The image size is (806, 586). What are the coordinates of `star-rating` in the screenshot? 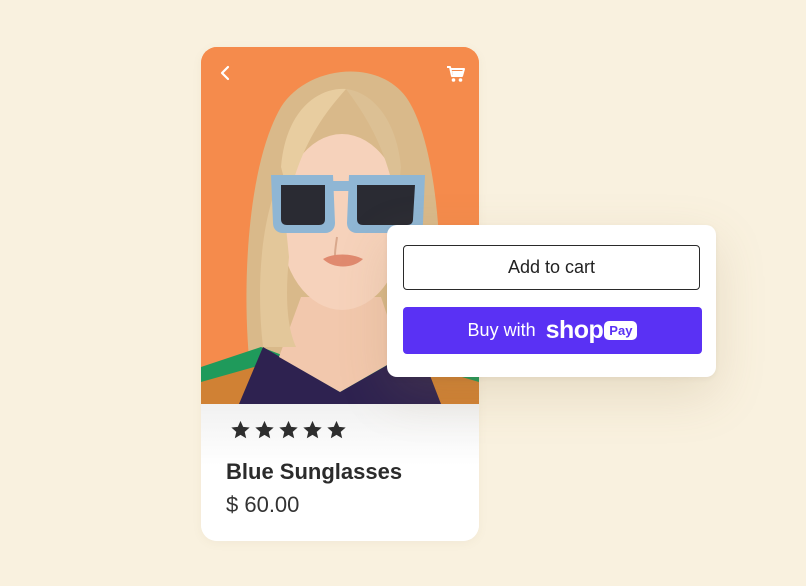 It's located at (288, 430).